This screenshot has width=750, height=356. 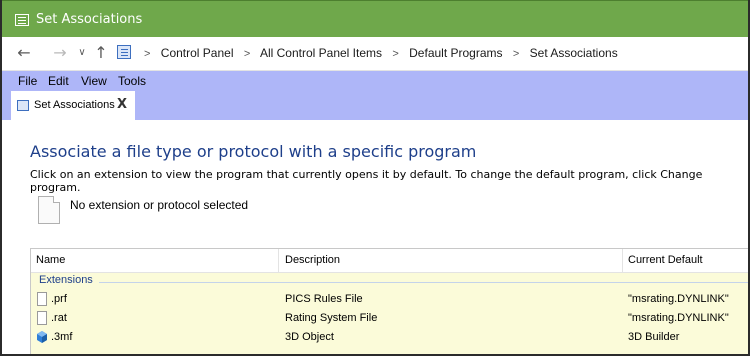 What do you see at coordinates (101, 53) in the screenshot?
I see `up-arrow-icon: ↑` at bounding box center [101, 53].